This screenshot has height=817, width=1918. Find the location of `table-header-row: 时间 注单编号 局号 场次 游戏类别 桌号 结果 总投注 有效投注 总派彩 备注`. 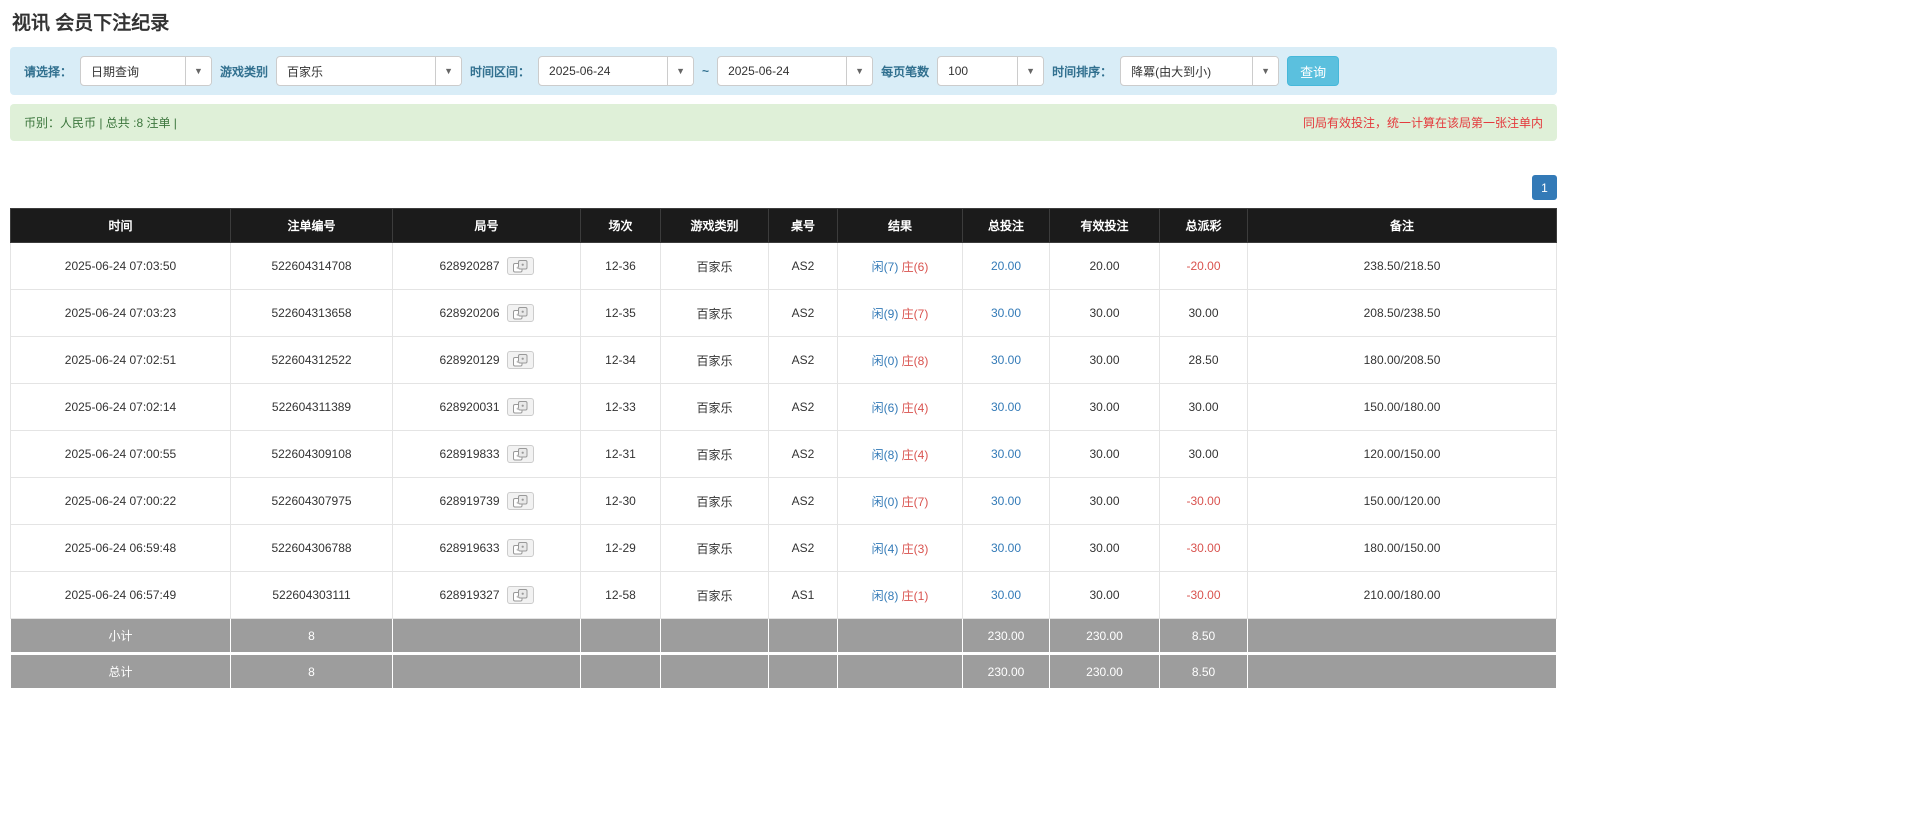

table-header-row: 时间 注单编号 局号 场次 游戏类别 桌号 结果 总投注 有效投注 总派彩 备注 is located at coordinates (783, 225).